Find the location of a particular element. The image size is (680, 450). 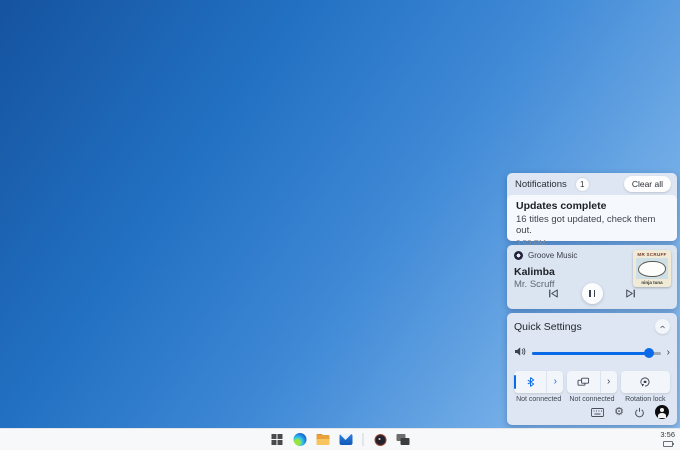

next-track-button is located at coordinates (631, 294).